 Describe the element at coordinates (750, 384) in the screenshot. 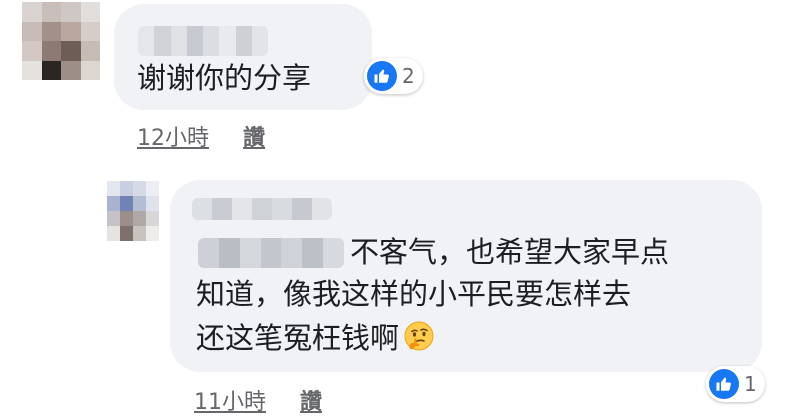

I see `reaction-count: 1` at that location.